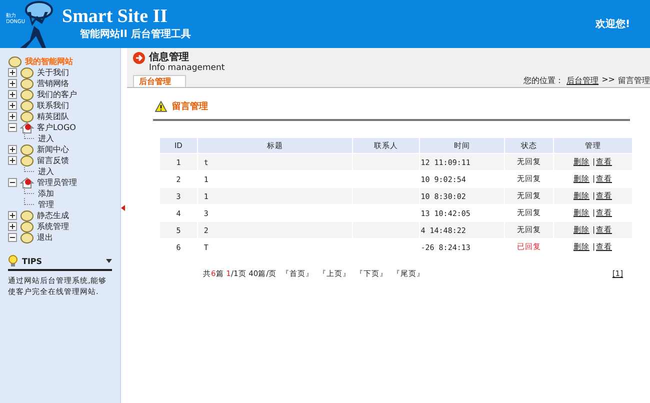  I want to click on tree-item: 营销网络, so click(53, 83).